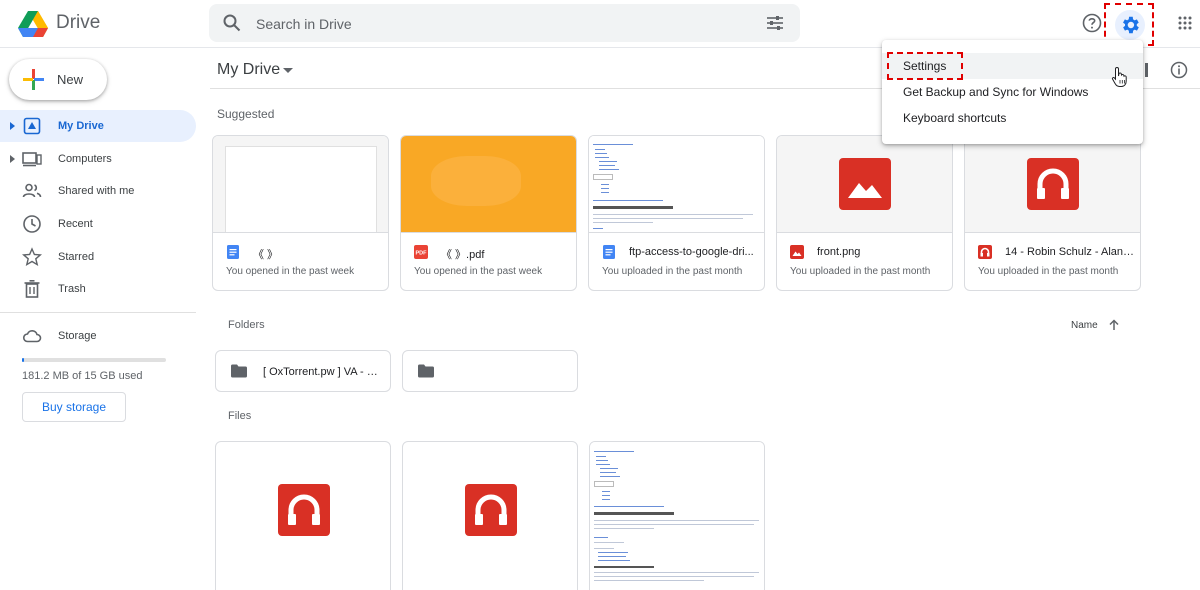 The image size is (1200, 590). Describe the element at coordinates (85, 159) in the screenshot. I see `sidebar-item-label: Computers` at that location.